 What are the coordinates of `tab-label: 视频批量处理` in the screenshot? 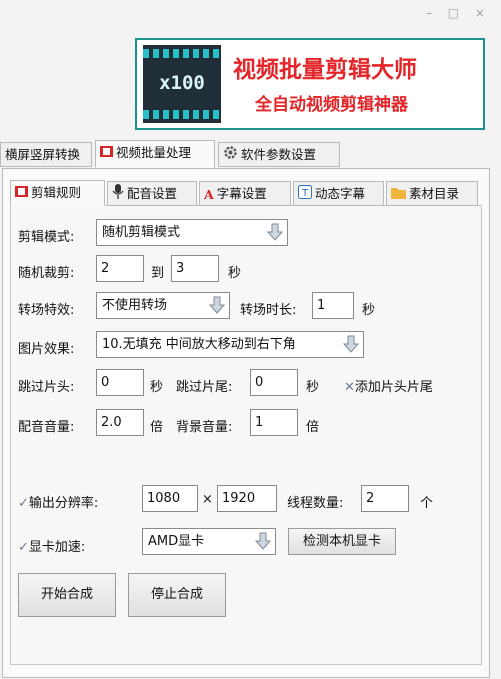 It's located at (154, 152).